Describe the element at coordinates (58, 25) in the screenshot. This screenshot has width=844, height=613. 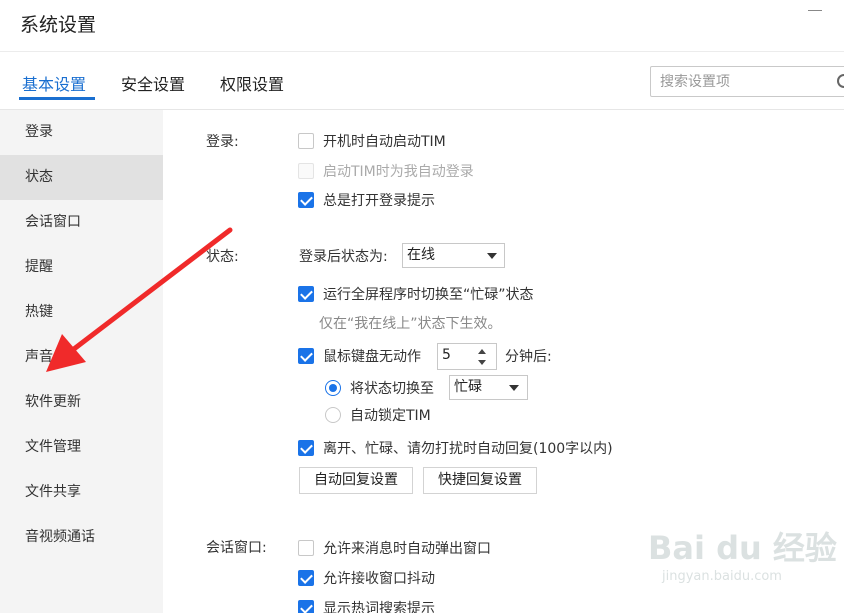
I see `window-title: 系统设置` at that location.